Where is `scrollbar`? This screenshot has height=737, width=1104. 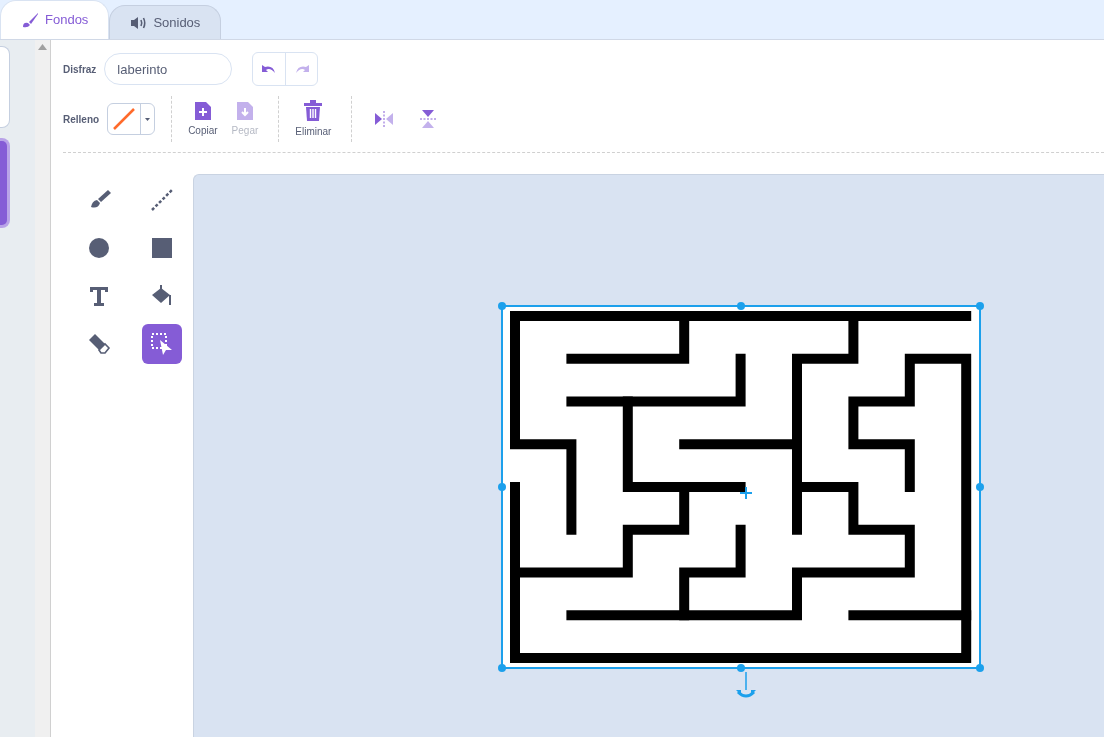
scrollbar is located at coordinates (43, 388).